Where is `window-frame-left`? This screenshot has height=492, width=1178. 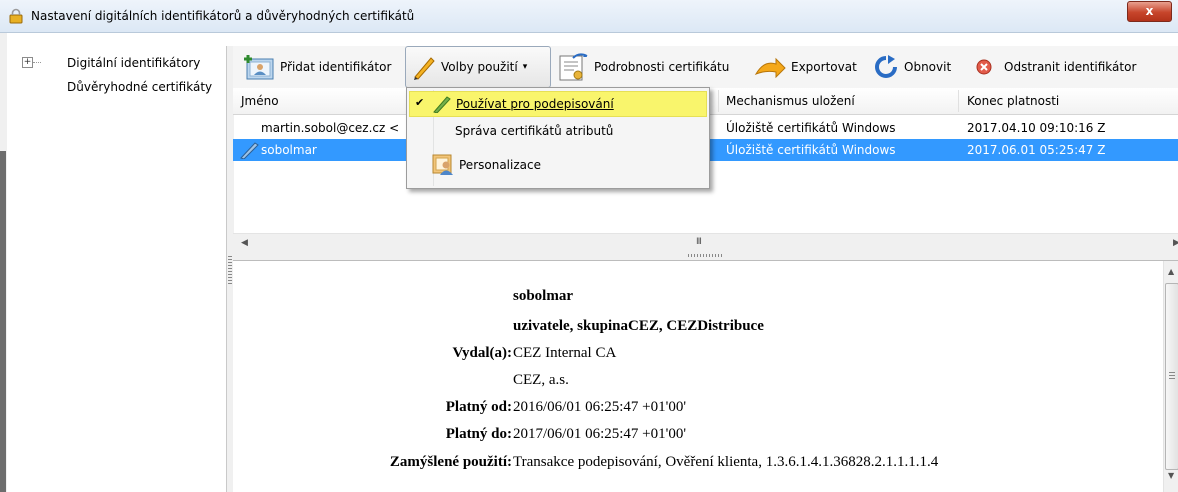
window-frame-left is located at coordinates (3, 262).